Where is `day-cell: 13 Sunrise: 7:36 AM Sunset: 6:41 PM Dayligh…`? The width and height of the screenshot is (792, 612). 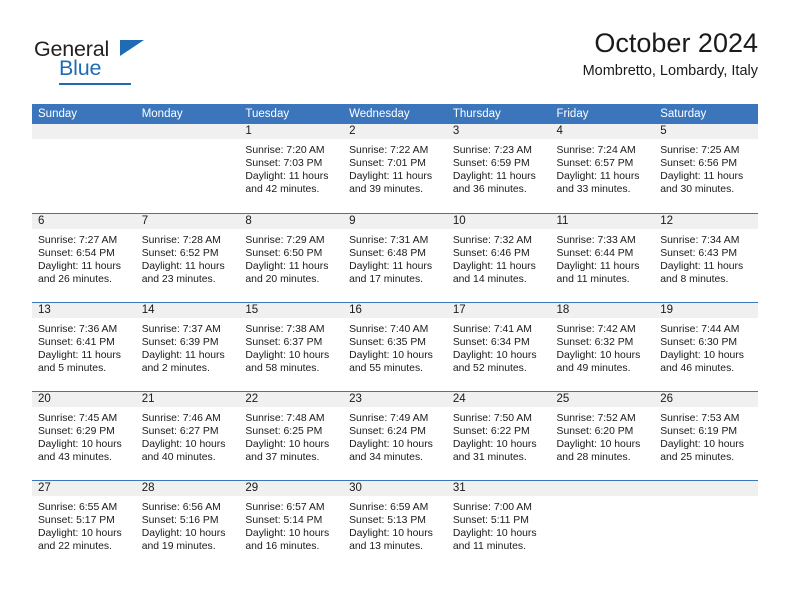
day-cell: 13 Sunrise: 7:36 AM Sunset: 6:41 PM Dayligh… is located at coordinates (84, 346).